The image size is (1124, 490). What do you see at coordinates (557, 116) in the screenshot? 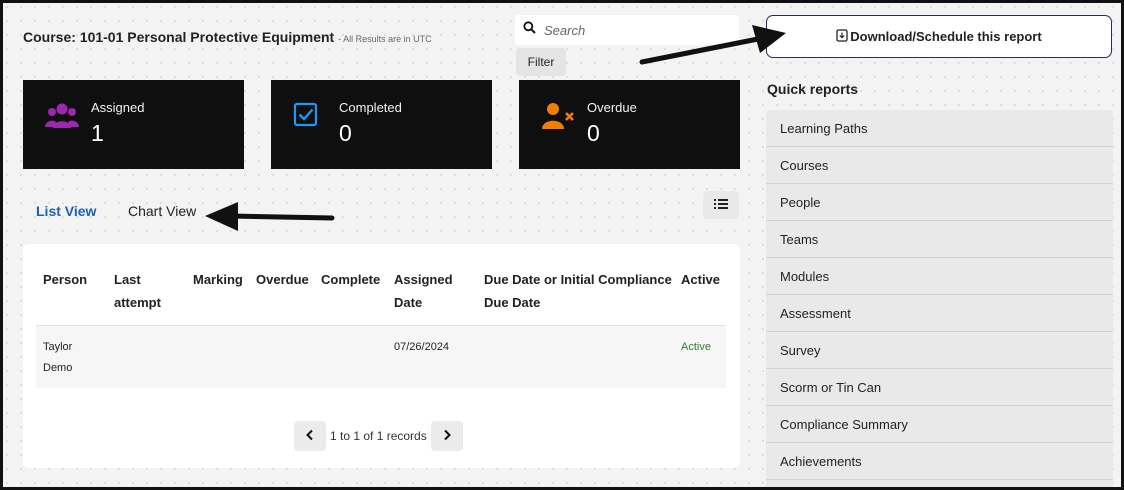
I see `user-x-icon` at bounding box center [557, 116].